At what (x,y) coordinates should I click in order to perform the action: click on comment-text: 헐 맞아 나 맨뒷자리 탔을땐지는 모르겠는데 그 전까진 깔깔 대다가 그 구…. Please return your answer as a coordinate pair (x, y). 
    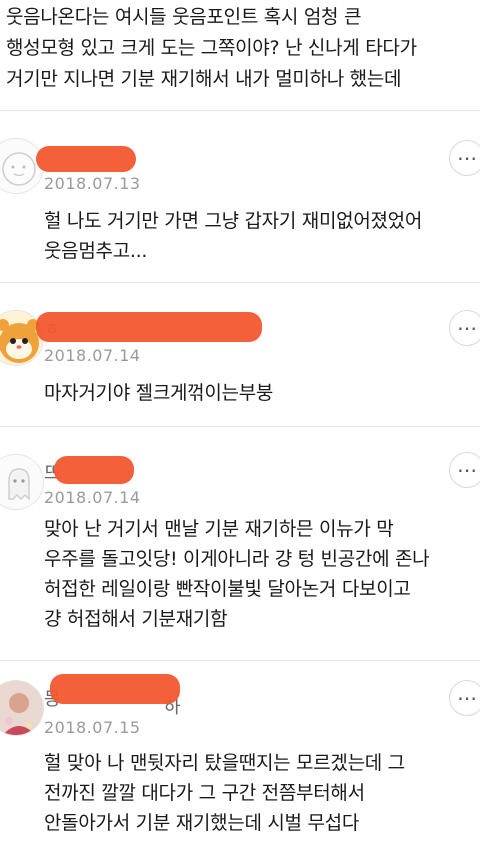
    Looking at the image, I should click on (259, 793).